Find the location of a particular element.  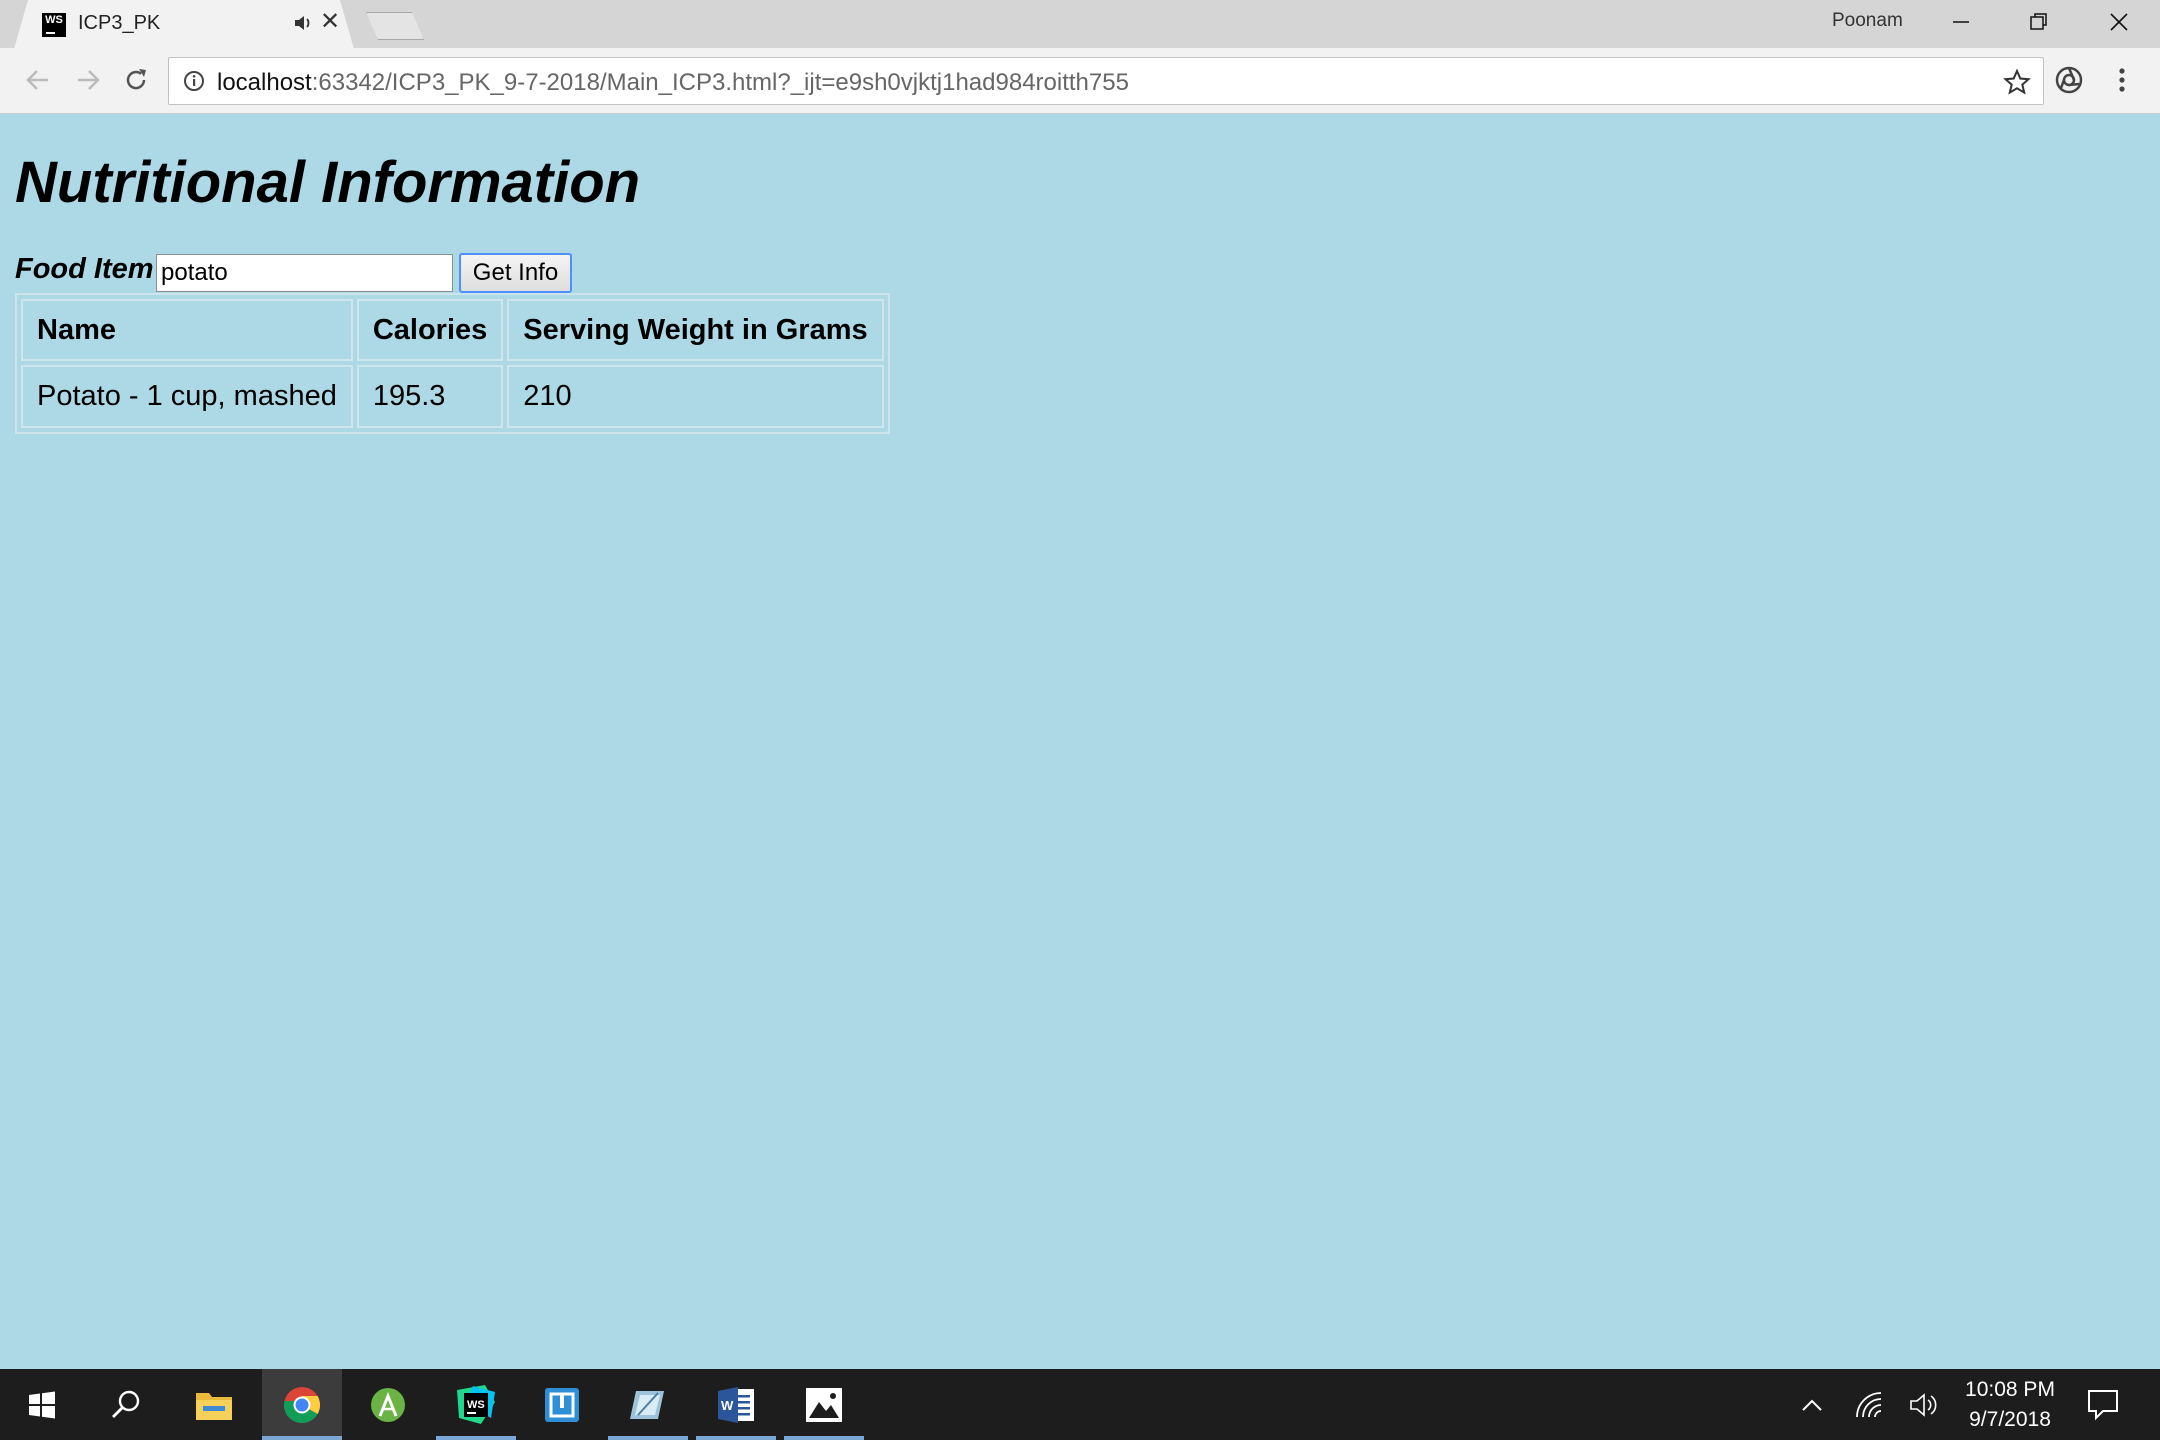

system-clock: 10:08 PM 9/7/2018 is located at coordinates (2010, 1405).